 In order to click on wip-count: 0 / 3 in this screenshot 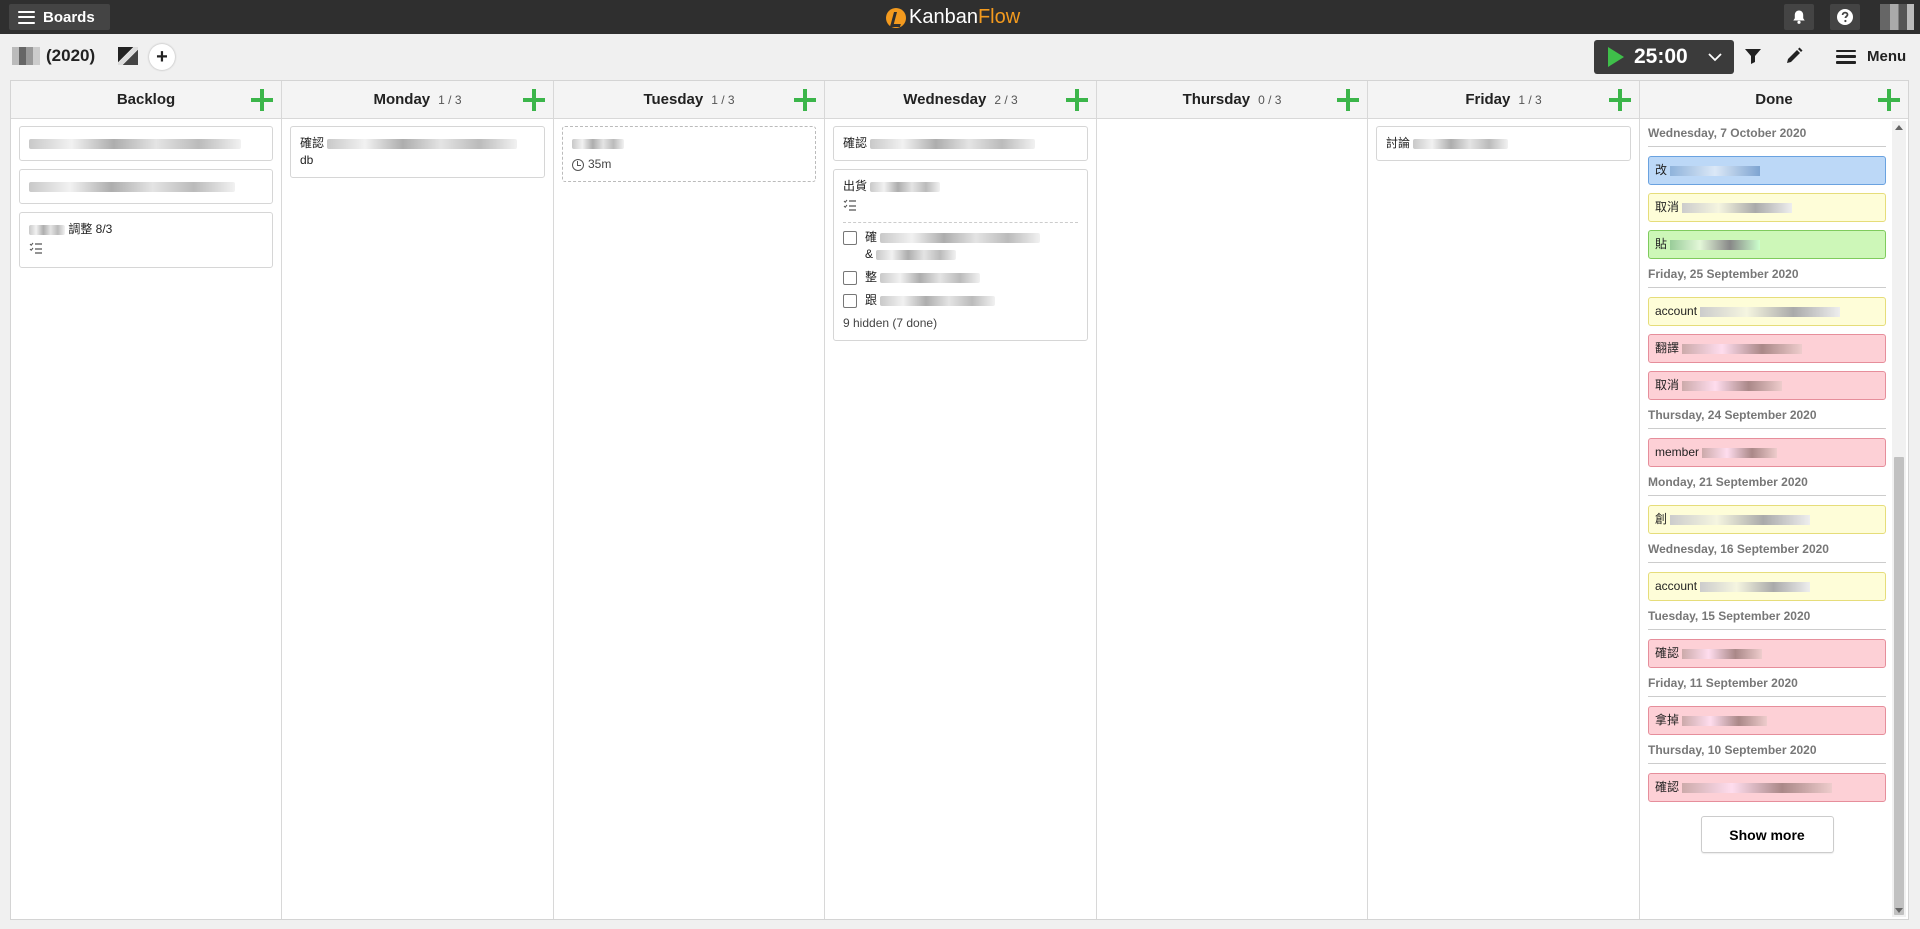, I will do `click(1270, 99)`.